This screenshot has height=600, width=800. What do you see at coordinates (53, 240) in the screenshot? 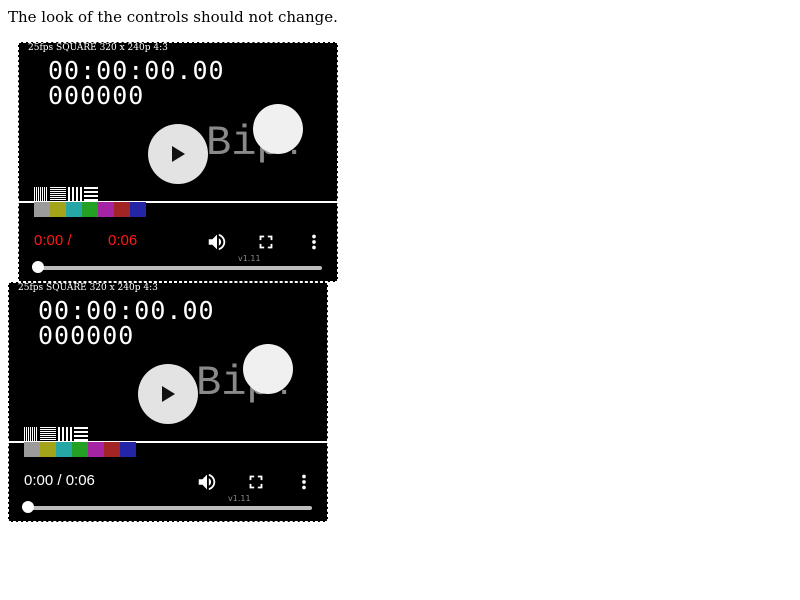
I see `current-time: 0:00 /` at bounding box center [53, 240].